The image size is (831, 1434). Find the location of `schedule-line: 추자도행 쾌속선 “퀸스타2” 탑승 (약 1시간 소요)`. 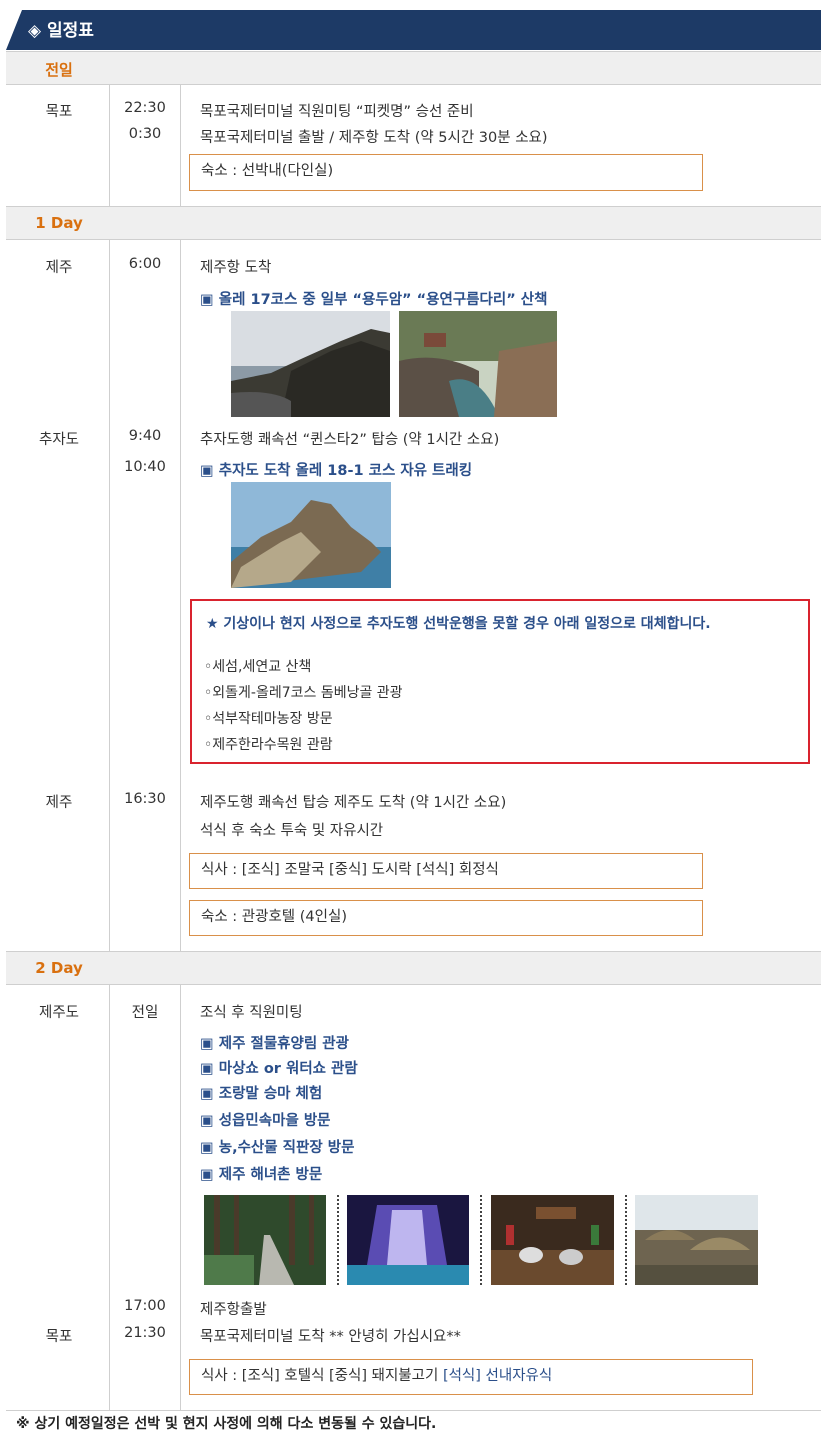

schedule-line: 추자도행 쾌속선 “퀸스타2” 탑승 (약 1시간 소요) is located at coordinates (350, 440).